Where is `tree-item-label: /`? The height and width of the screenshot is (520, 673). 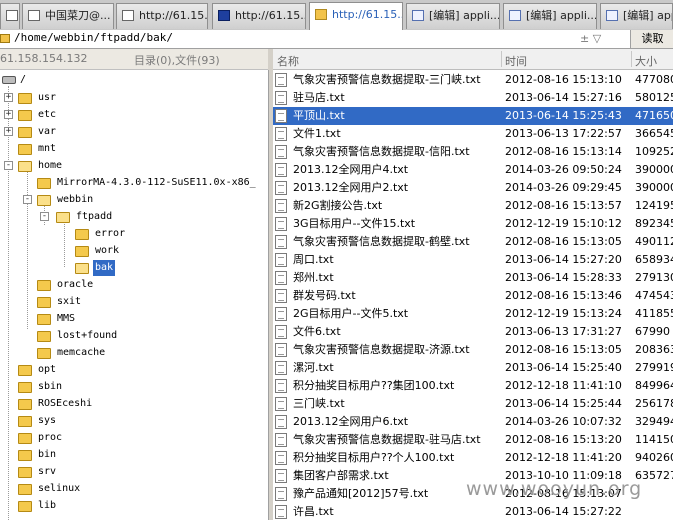
tree-item-label: / is located at coordinates (23, 79).